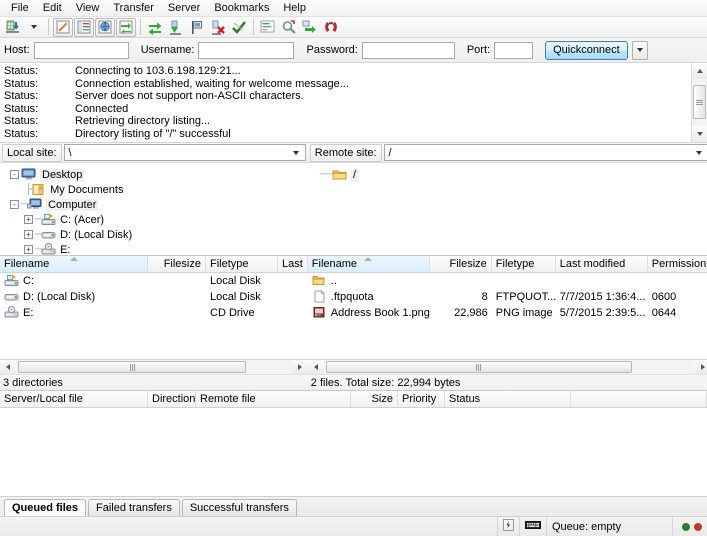  What do you see at coordinates (310, 27) in the screenshot?
I see `synchronized-browsing-icon` at bounding box center [310, 27].